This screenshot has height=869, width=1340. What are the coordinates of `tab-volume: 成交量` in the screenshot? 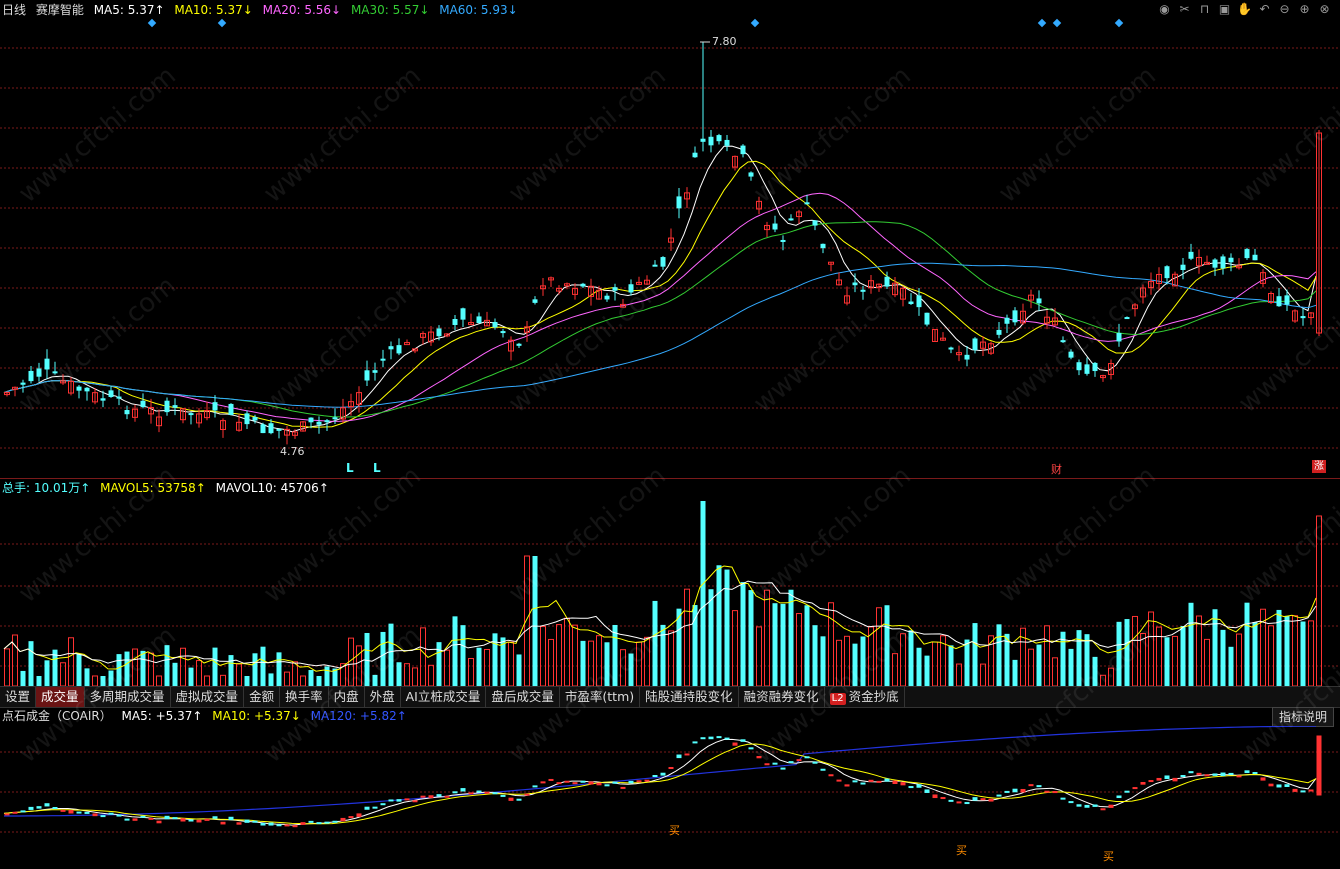 It's located at (60, 697).